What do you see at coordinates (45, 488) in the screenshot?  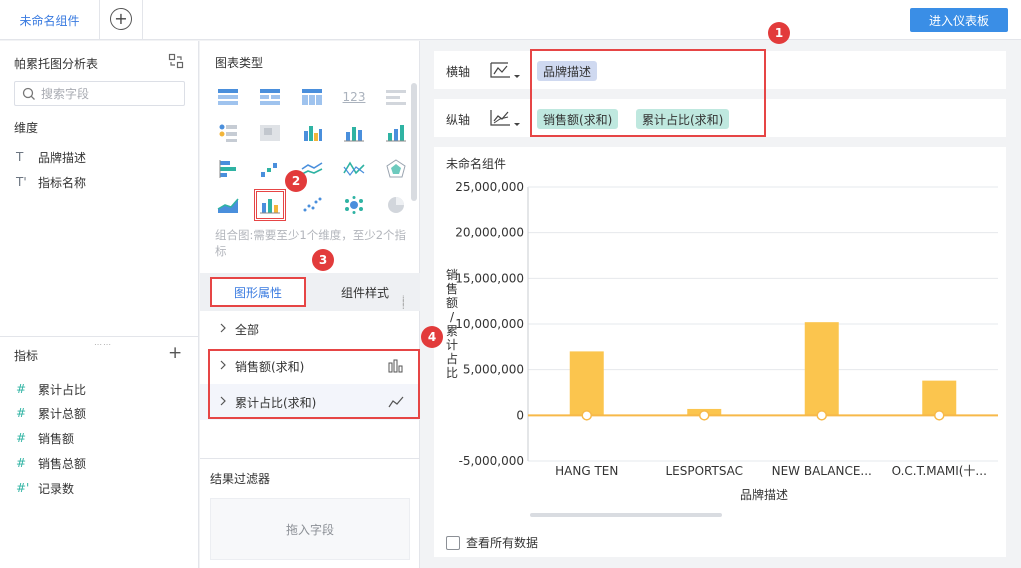 I see `metric-item: #' 记录数` at bounding box center [45, 488].